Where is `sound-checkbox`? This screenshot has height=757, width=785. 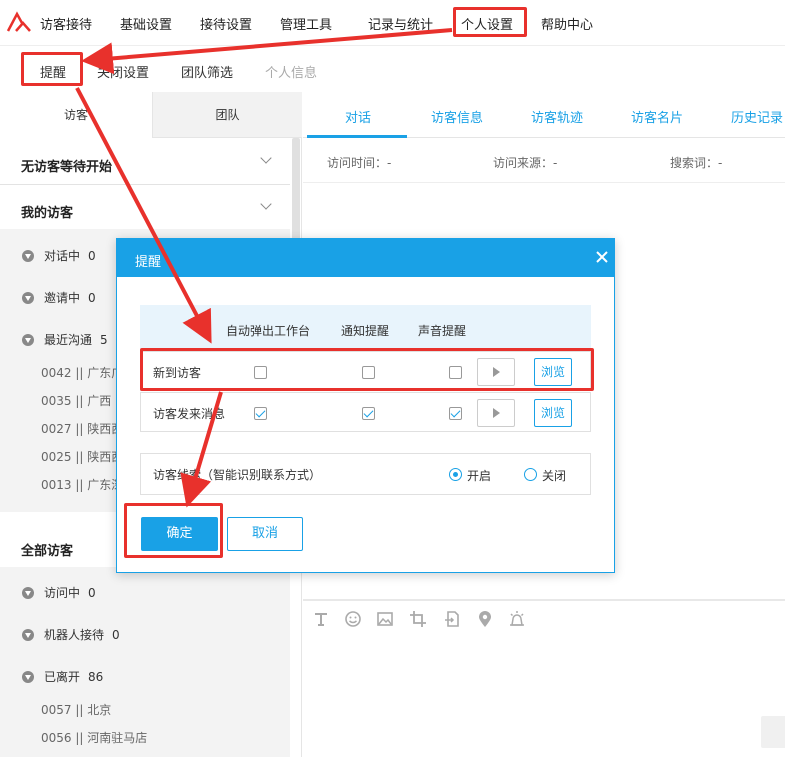 sound-checkbox is located at coordinates (455, 413).